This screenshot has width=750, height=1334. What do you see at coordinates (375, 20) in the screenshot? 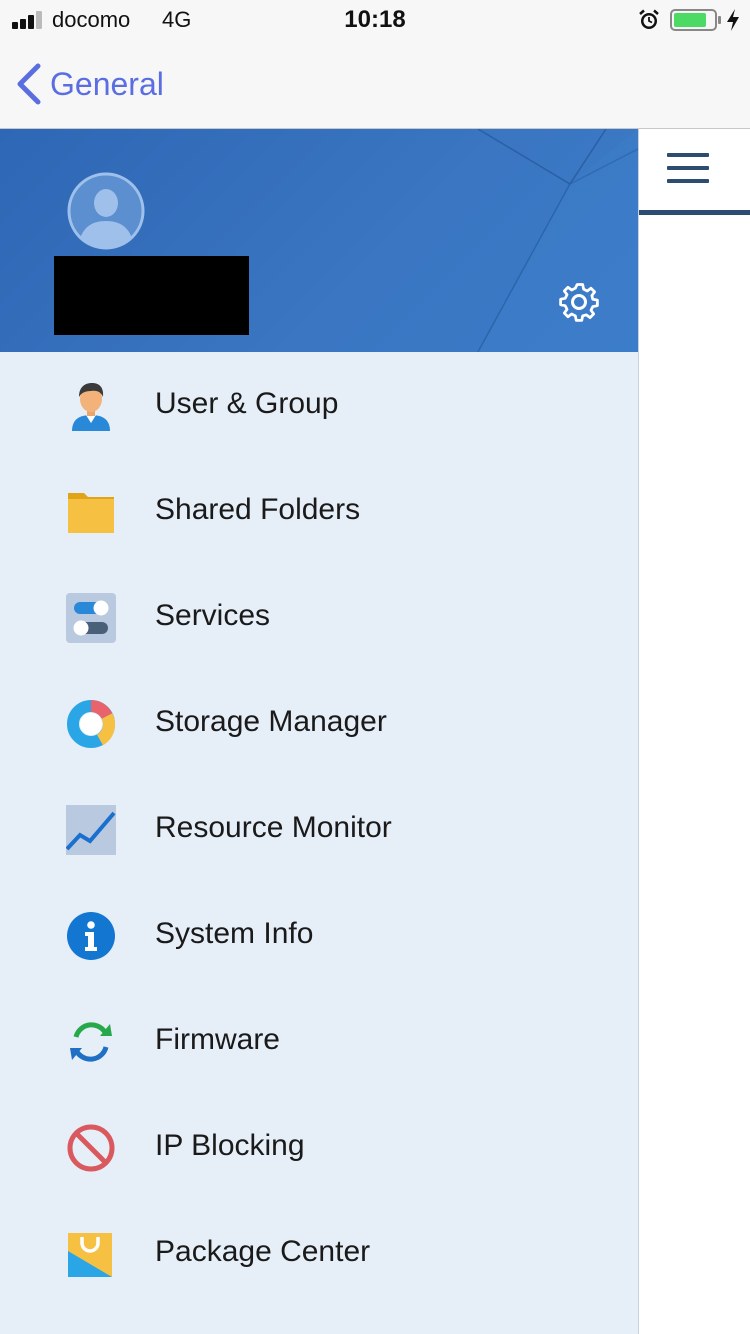
I see `status-bar: docomo 4G 10:18` at bounding box center [375, 20].